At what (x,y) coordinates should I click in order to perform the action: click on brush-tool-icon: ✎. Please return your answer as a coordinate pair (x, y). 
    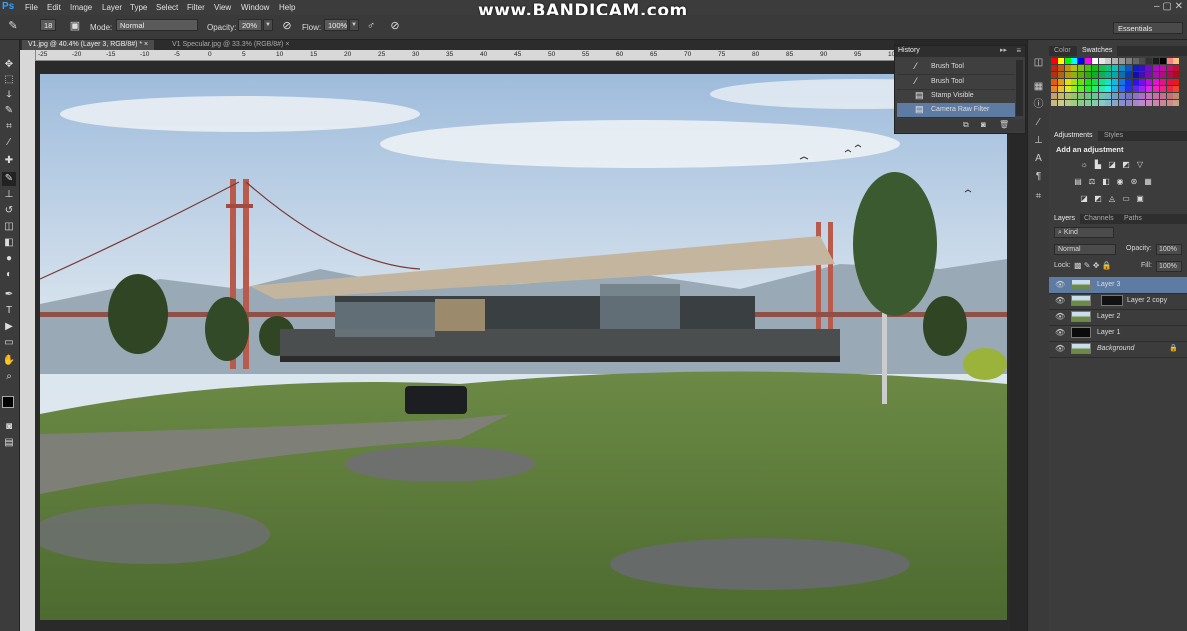
    Looking at the image, I should click on (13, 26).